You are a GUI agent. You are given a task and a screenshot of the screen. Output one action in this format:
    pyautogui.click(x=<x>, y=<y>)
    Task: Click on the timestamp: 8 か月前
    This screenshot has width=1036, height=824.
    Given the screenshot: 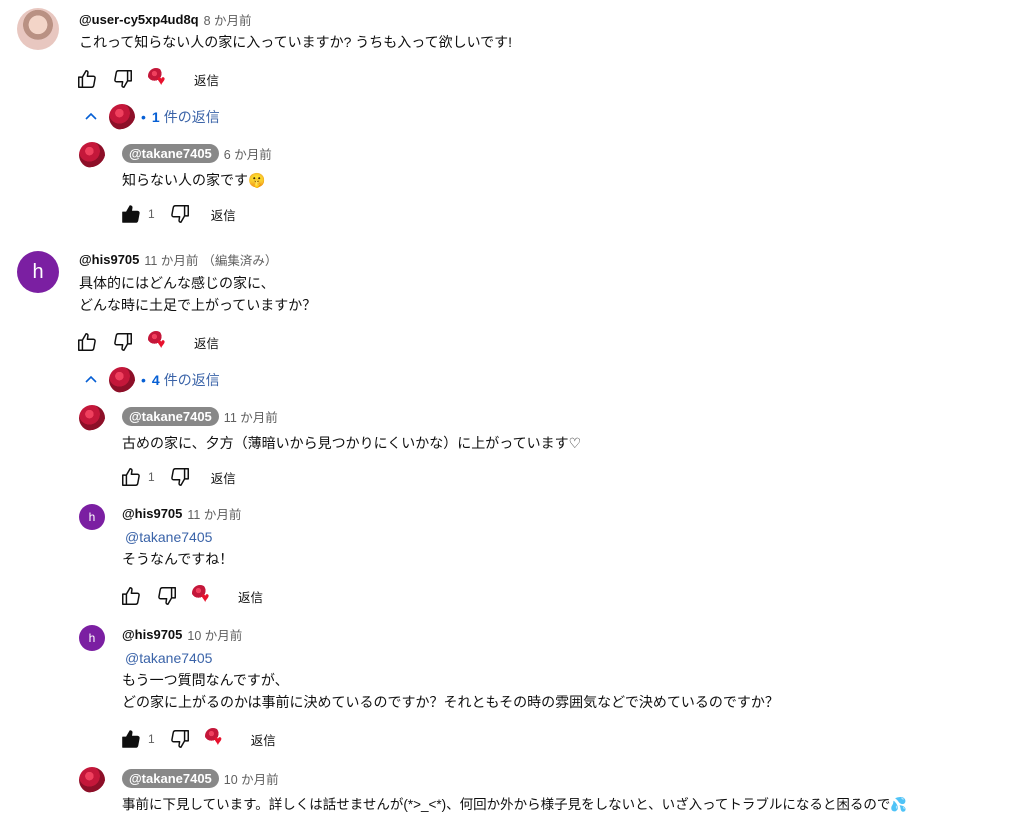 What is the action you would take?
    pyautogui.click(x=228, y=19)
    